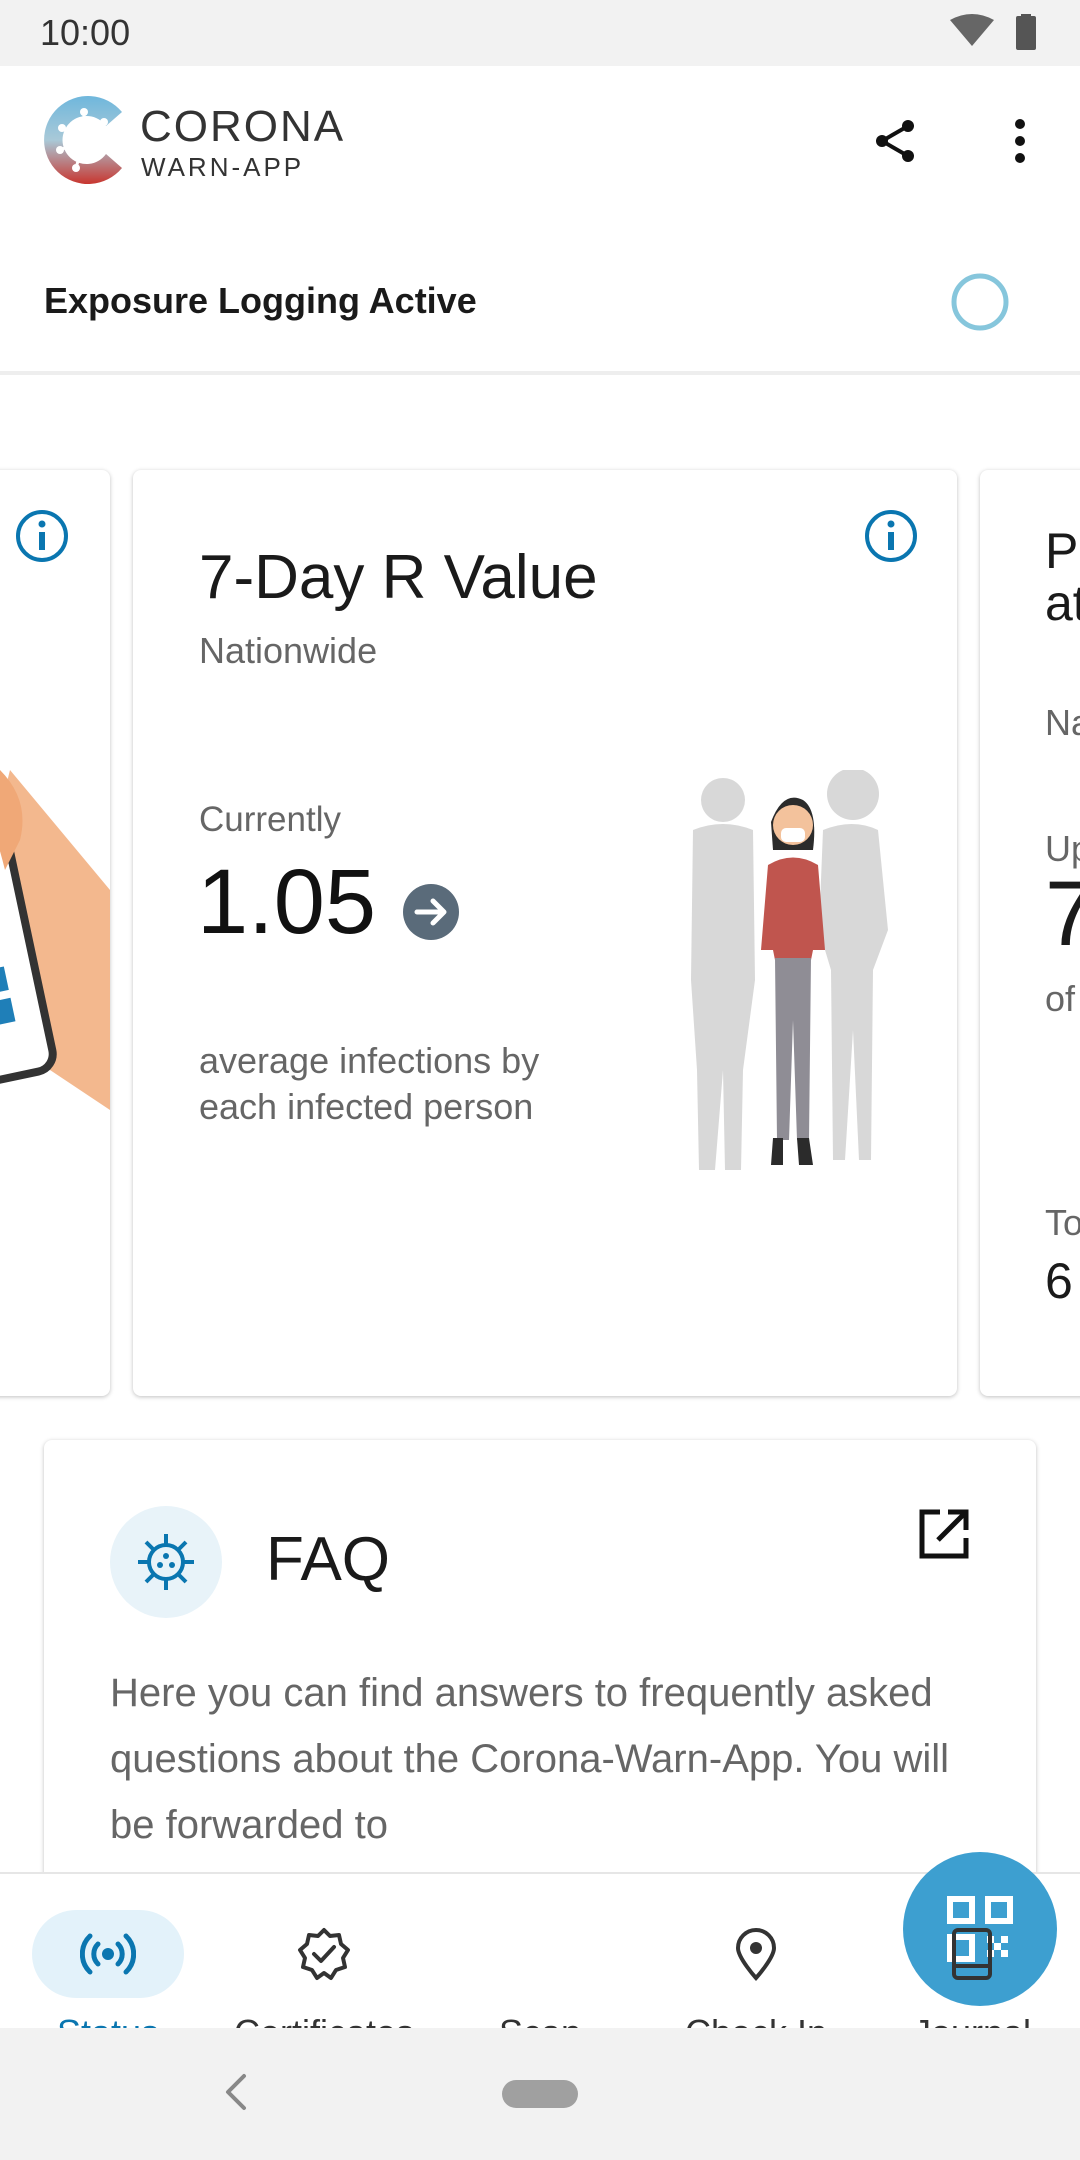 This screenshot has width=1080, height=2160. What do you see at coordinates (260, 300) in the screenshot?
I see `exposure-logging-label: Exposure Logging Active` at bounding box center [260, 300].